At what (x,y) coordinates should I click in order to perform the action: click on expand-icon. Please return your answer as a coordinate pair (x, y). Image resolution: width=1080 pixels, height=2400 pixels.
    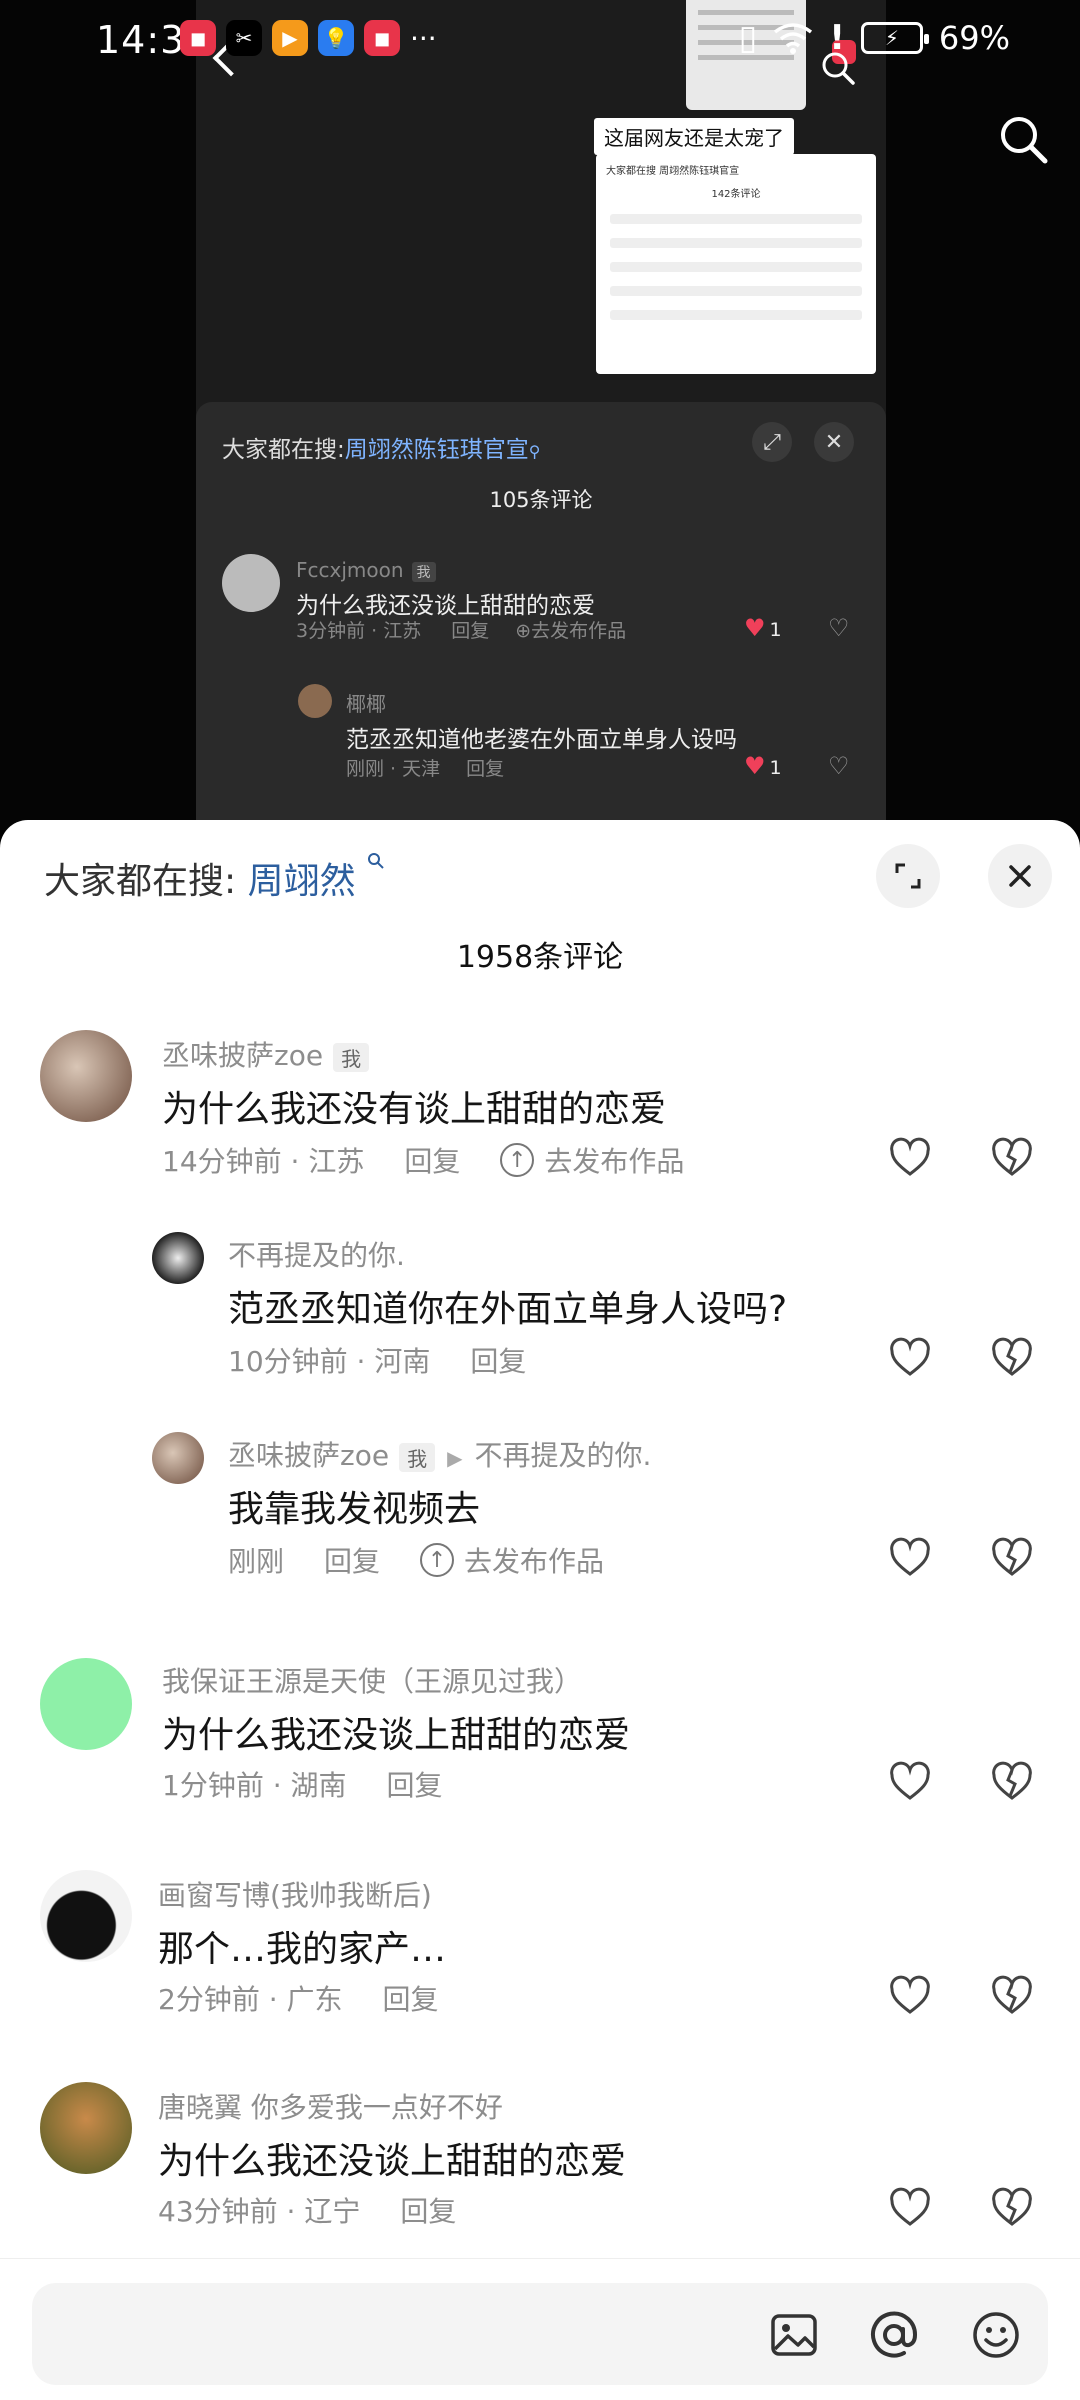
    Looking at the image, I should click on (908, 876).